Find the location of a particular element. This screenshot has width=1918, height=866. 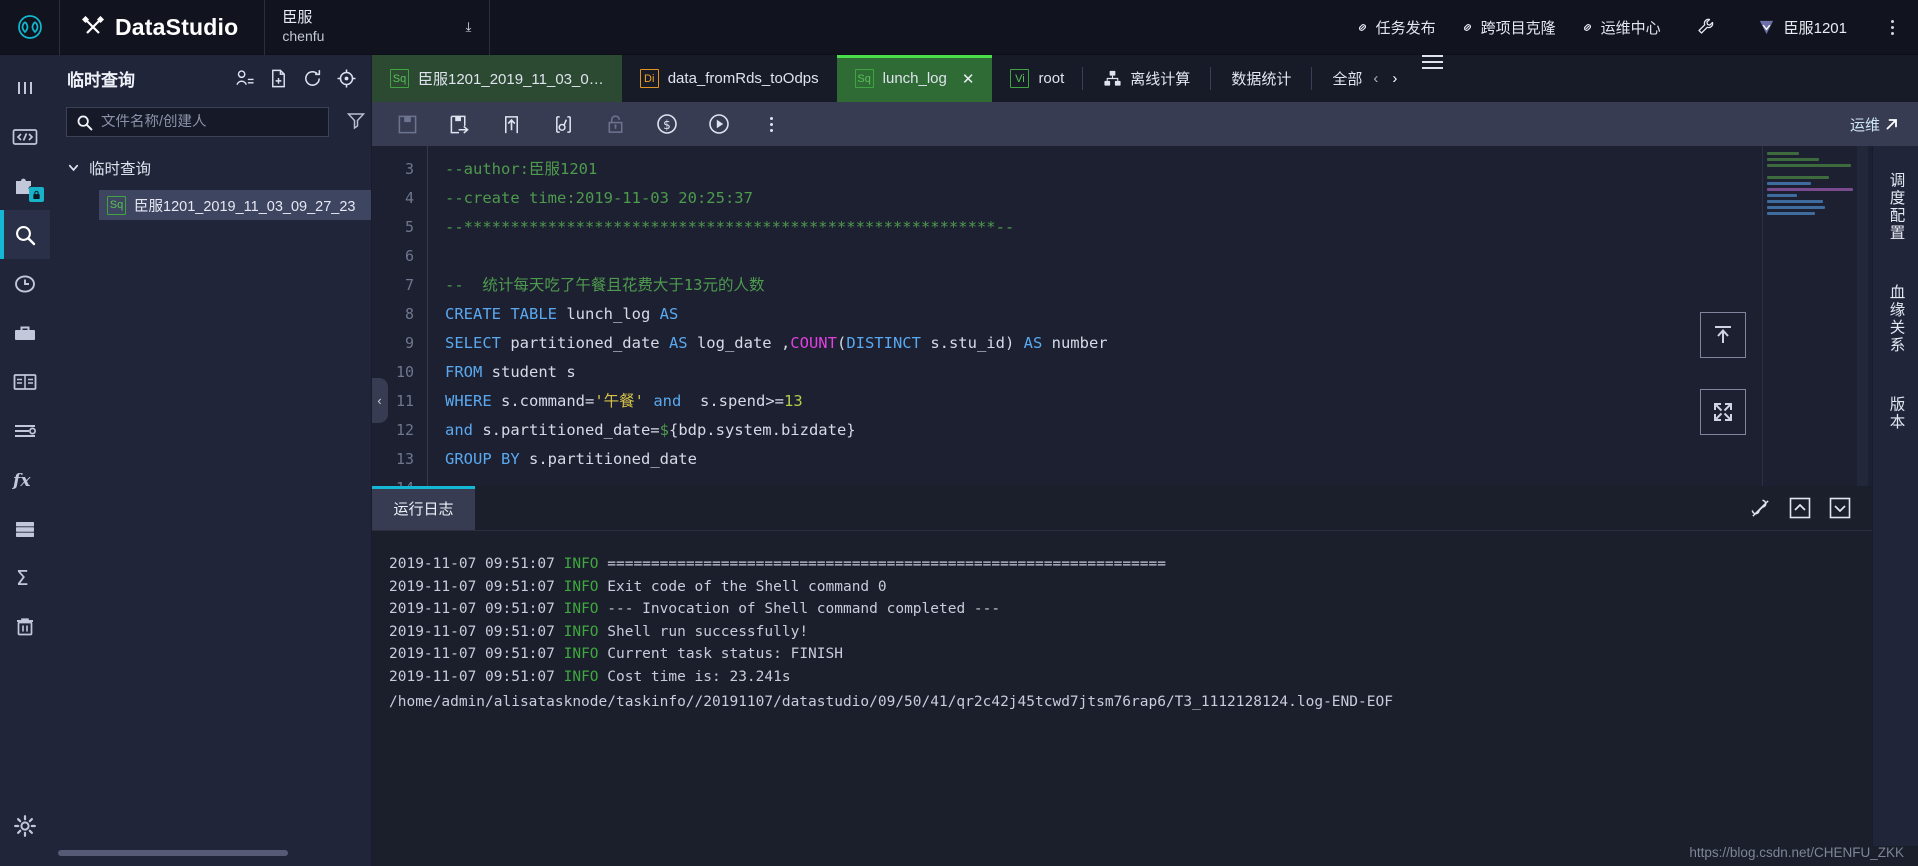

tree-node-label: 临时查询 is located at coordinates (120, 169).